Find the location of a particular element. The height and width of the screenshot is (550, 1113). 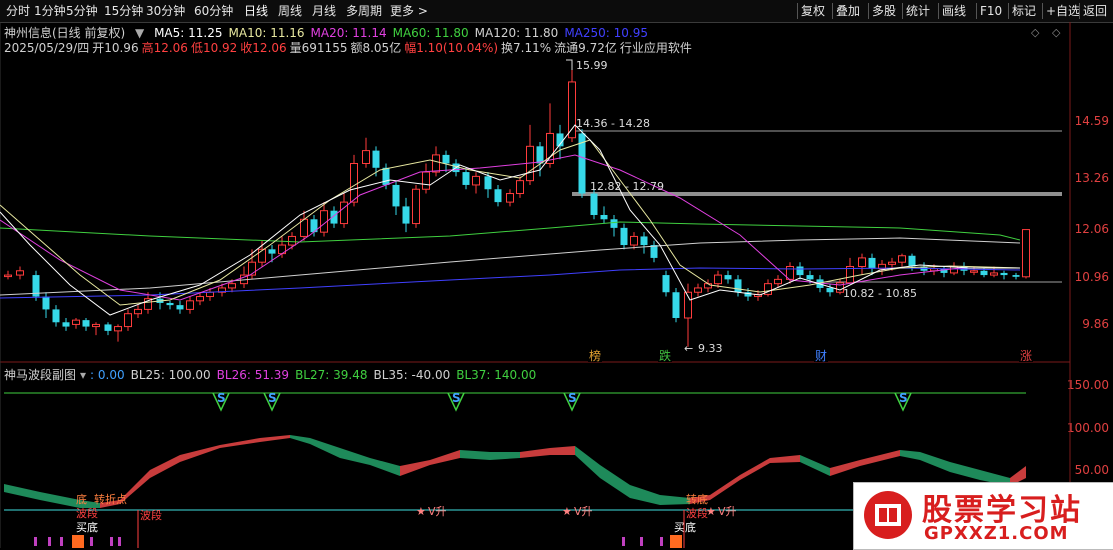

event-tag: 榜 is located at coordinates (595, 355).